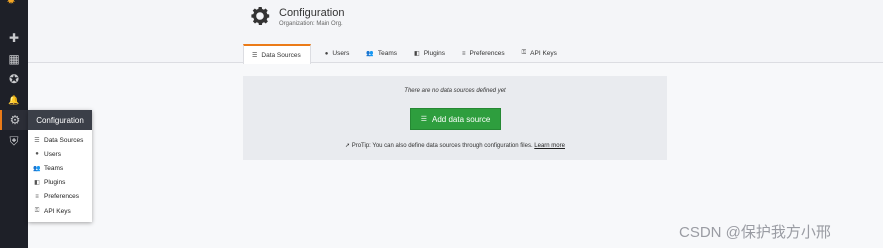 This screenshot has height=248, width=883. I want to click on tab-plugins: ◧ Plugins, so click(430, 53).